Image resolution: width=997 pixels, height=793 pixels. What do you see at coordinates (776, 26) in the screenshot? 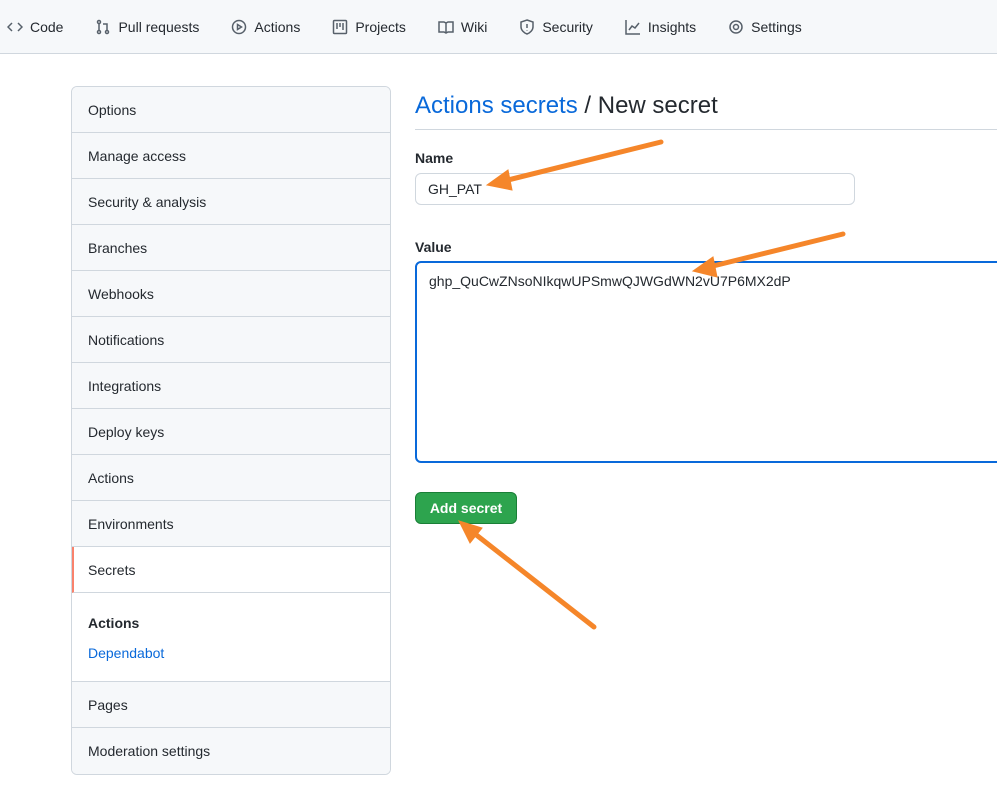
I see `tab-label: Settings` at bounding box center [776, 26].